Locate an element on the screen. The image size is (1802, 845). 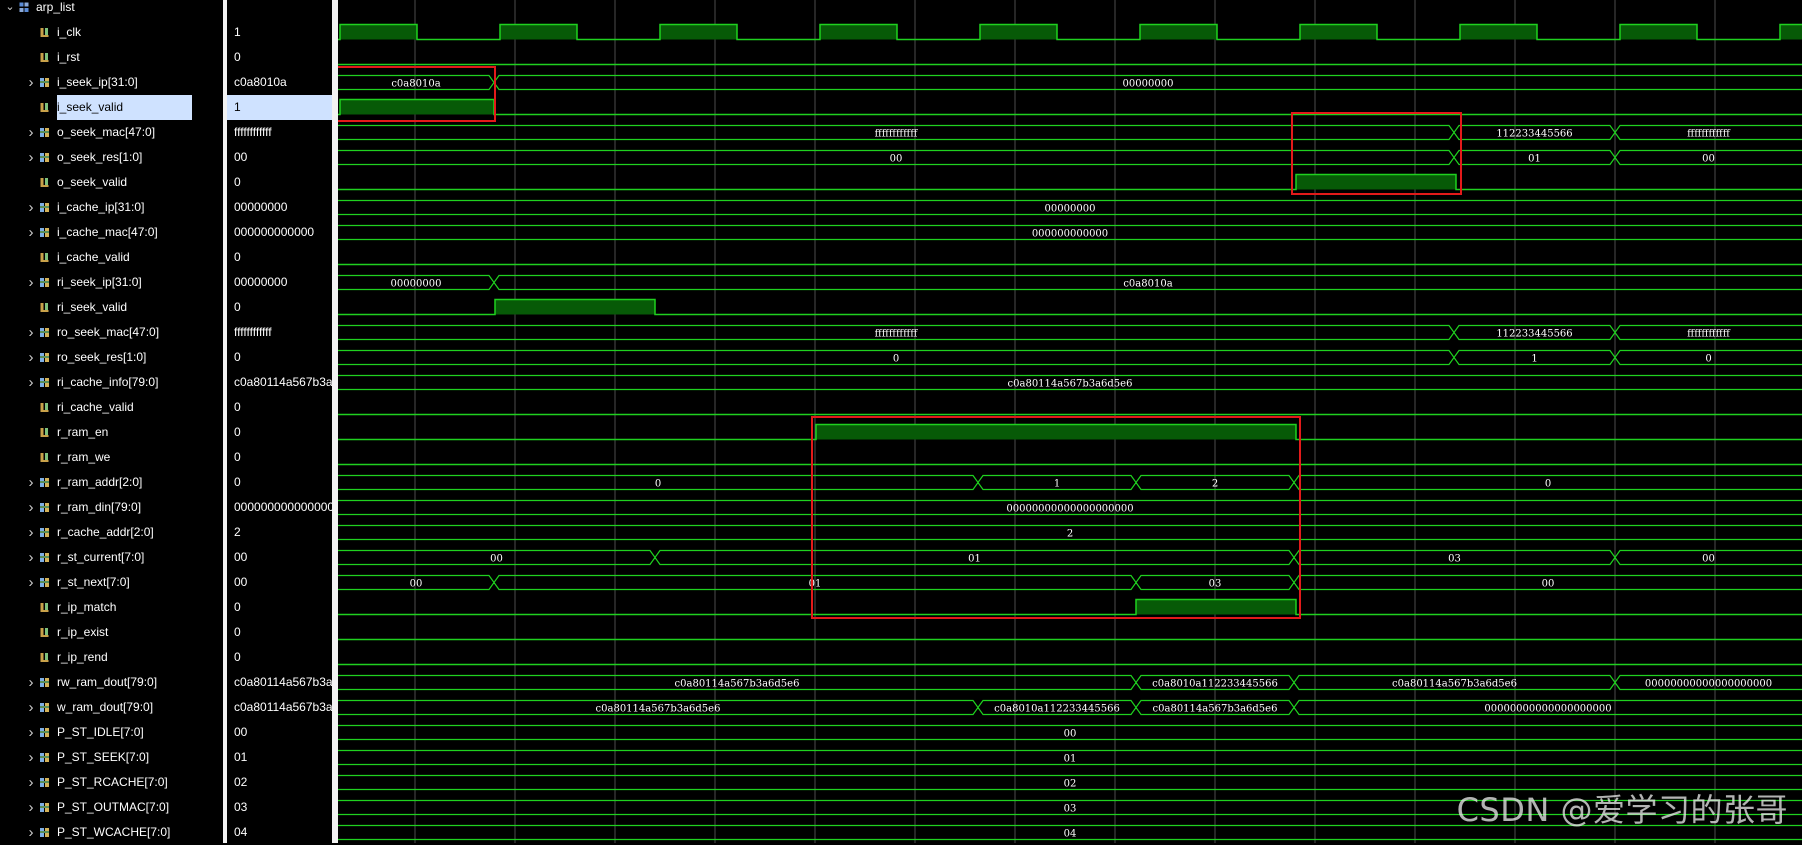
signal-row-ro-seek-res: › ro_seek_res[1:0] is located at coordinates (111, 357).